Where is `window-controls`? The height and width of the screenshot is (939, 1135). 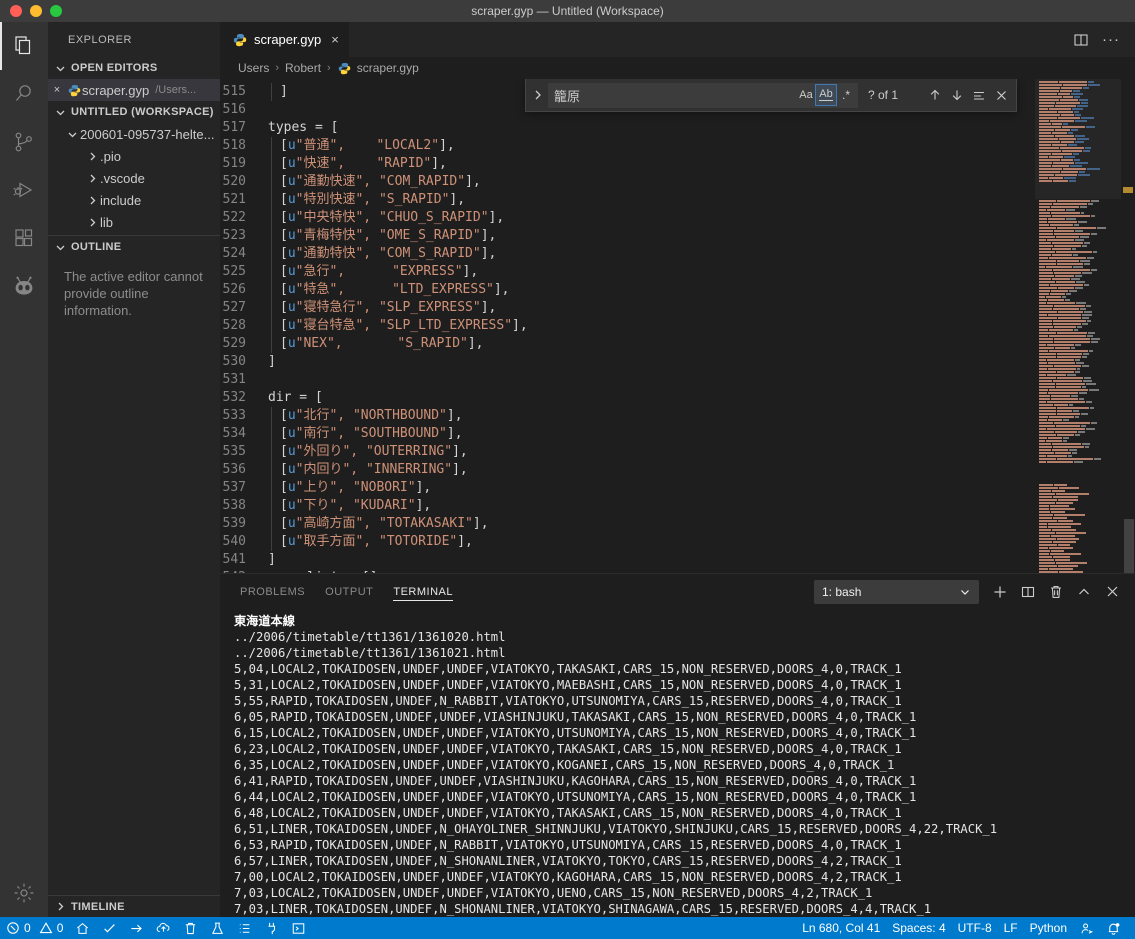 window-controls is located at coordinates (31, 11).